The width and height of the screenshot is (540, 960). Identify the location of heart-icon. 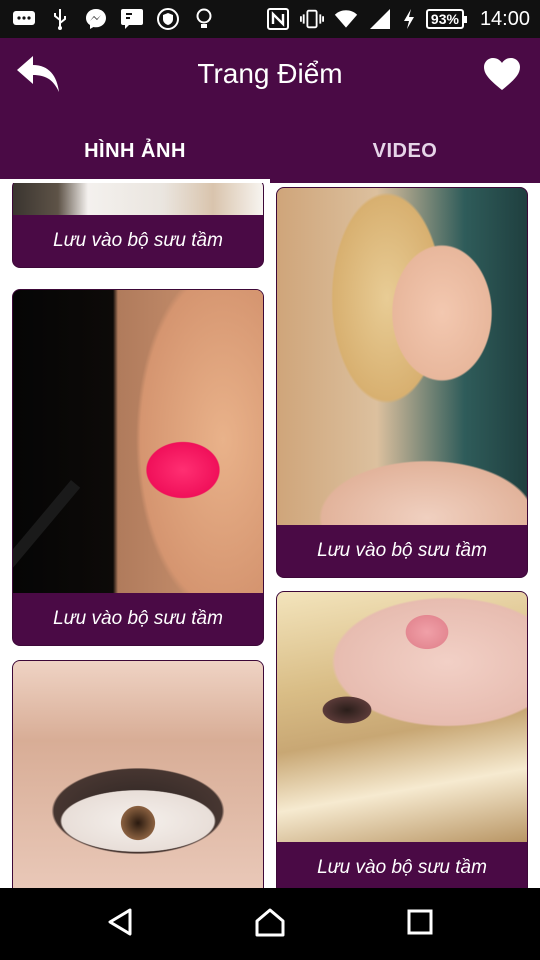
(502, 76).